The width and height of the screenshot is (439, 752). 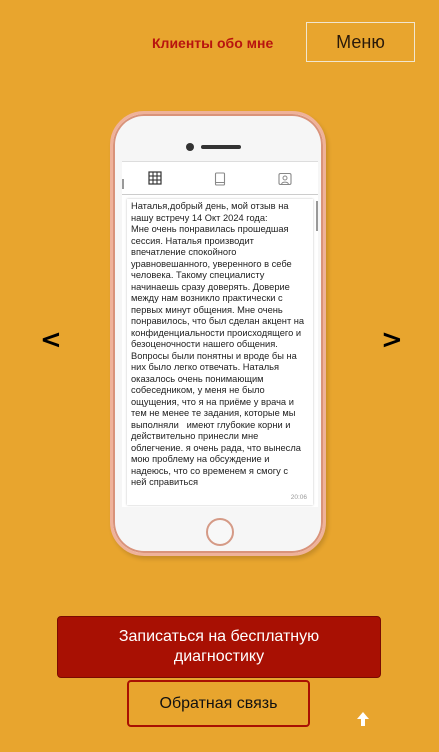 I want to click on tab-grid, so click(x=155, y=178).